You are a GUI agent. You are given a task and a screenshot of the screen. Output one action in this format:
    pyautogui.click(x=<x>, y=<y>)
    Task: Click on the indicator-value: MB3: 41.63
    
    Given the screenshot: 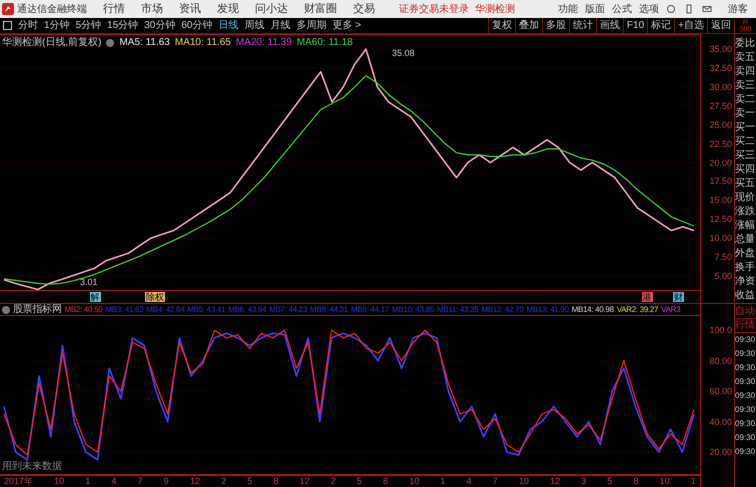 What is the action you would take?
    pyautogui.click(x=124, y=310)
    